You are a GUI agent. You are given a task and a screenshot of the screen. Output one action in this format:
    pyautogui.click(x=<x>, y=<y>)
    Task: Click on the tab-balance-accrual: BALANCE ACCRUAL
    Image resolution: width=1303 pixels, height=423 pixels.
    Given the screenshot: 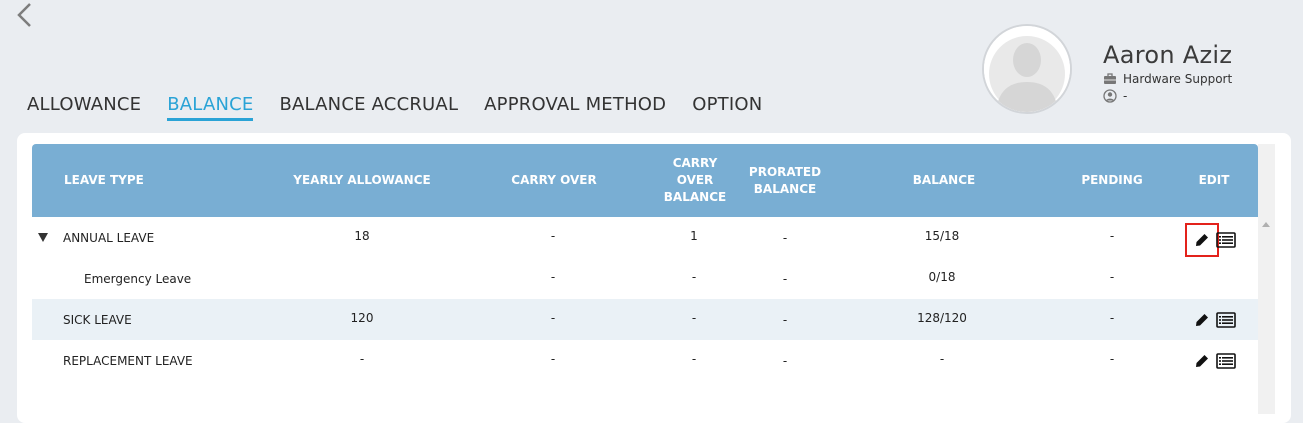 What is the action you would take?
    pyautogui.click(x=368, y=107)
    